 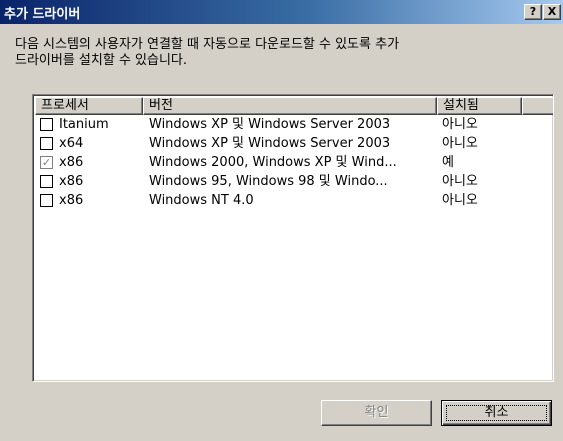 I want to click on column-header-version: 버전, so click(x=290, y=106).